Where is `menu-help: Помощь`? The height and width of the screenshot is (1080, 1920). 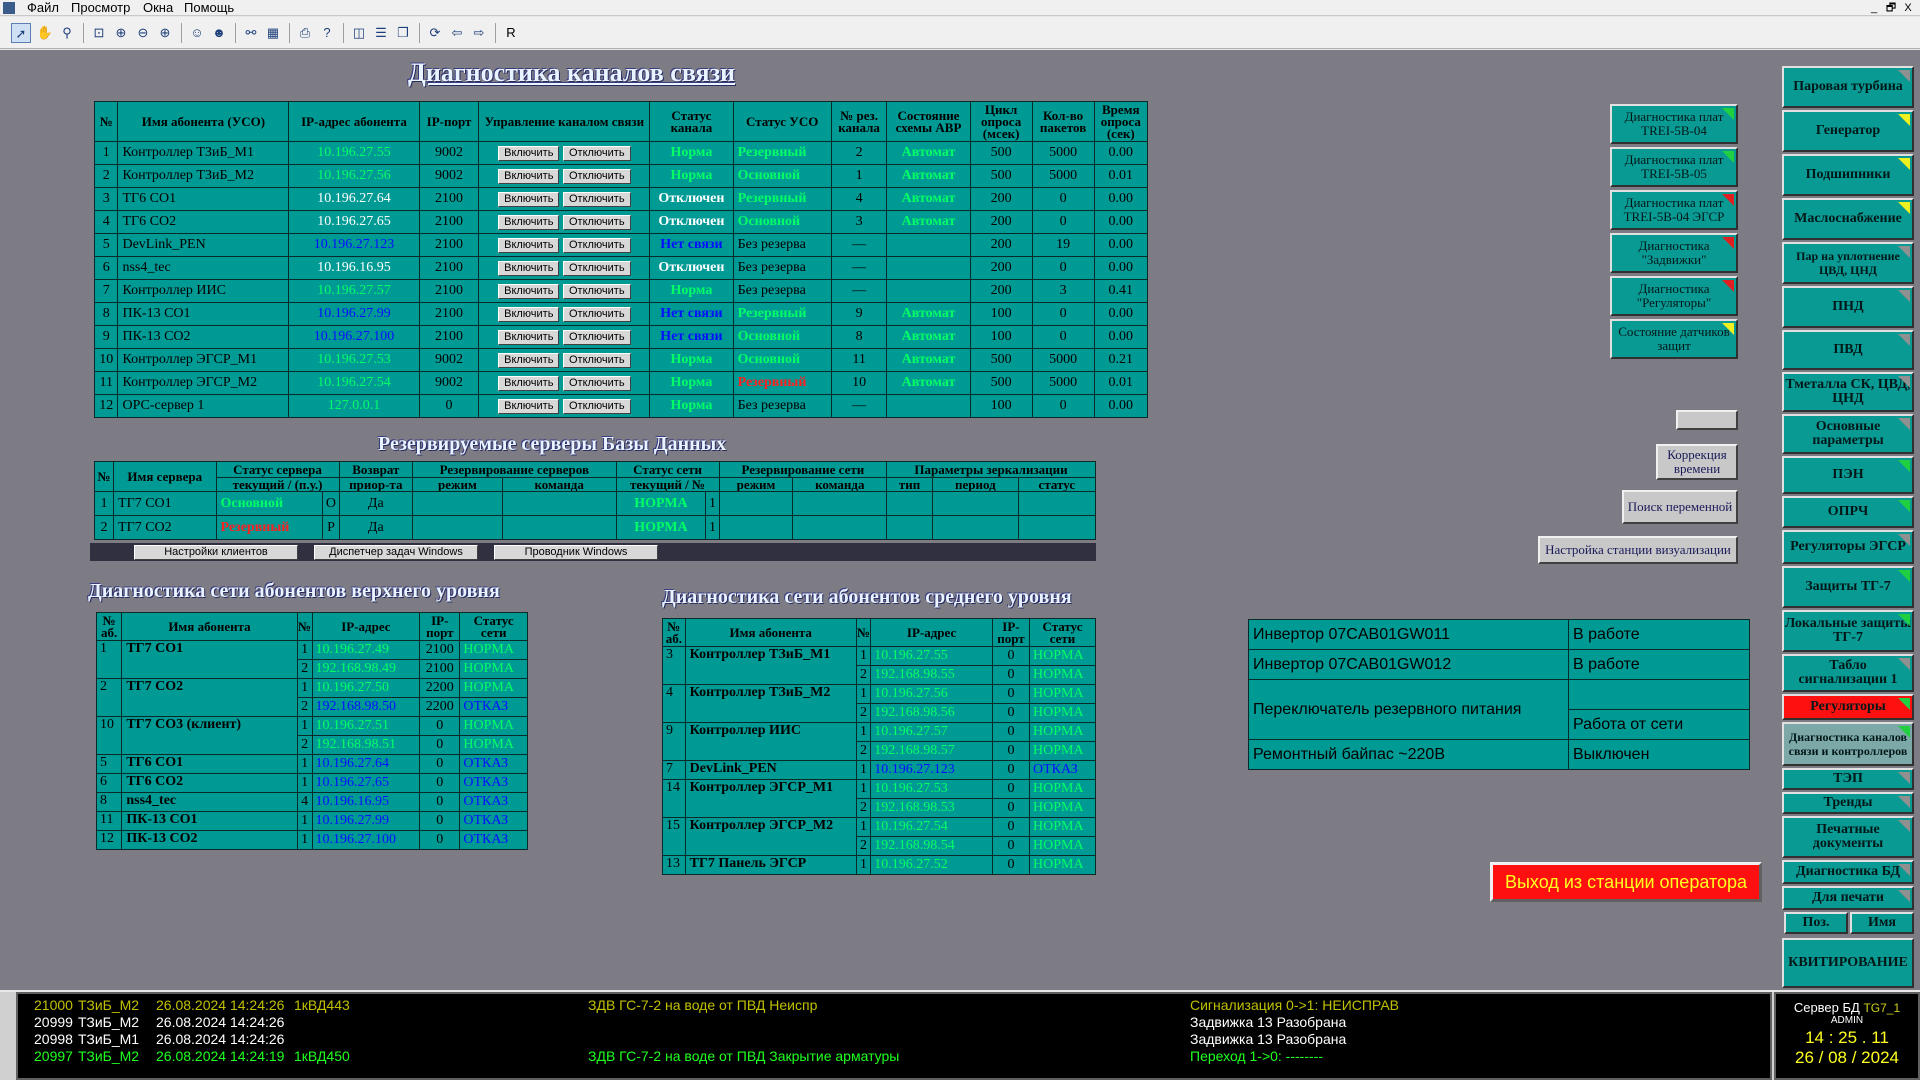 menu-help: Помощь is located at coordinates (209, 8).